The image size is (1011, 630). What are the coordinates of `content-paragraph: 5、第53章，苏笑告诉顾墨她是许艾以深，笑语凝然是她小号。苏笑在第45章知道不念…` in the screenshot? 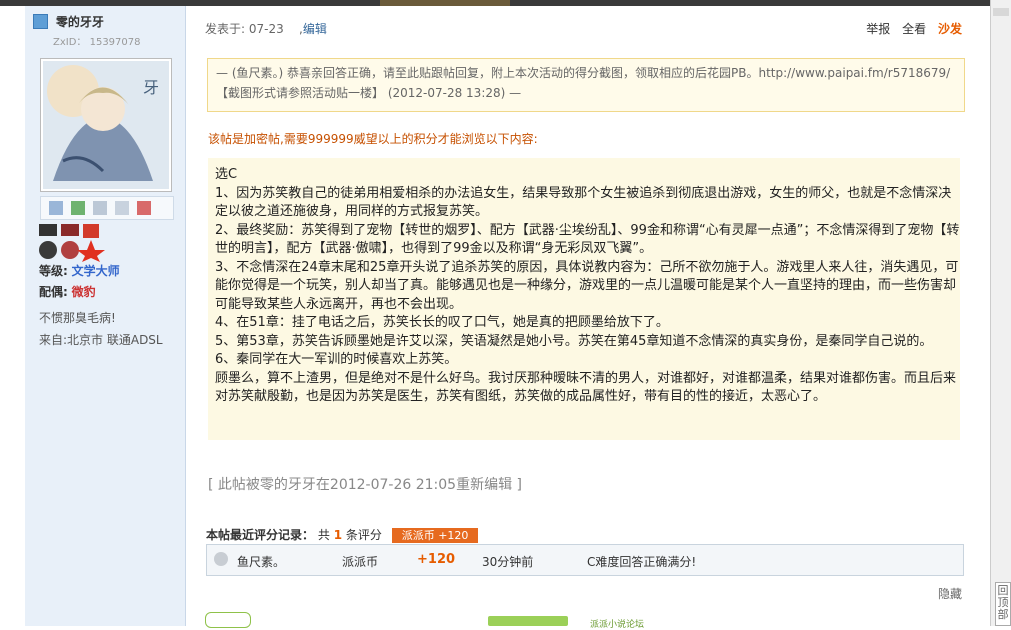 It's located at (574, 341).